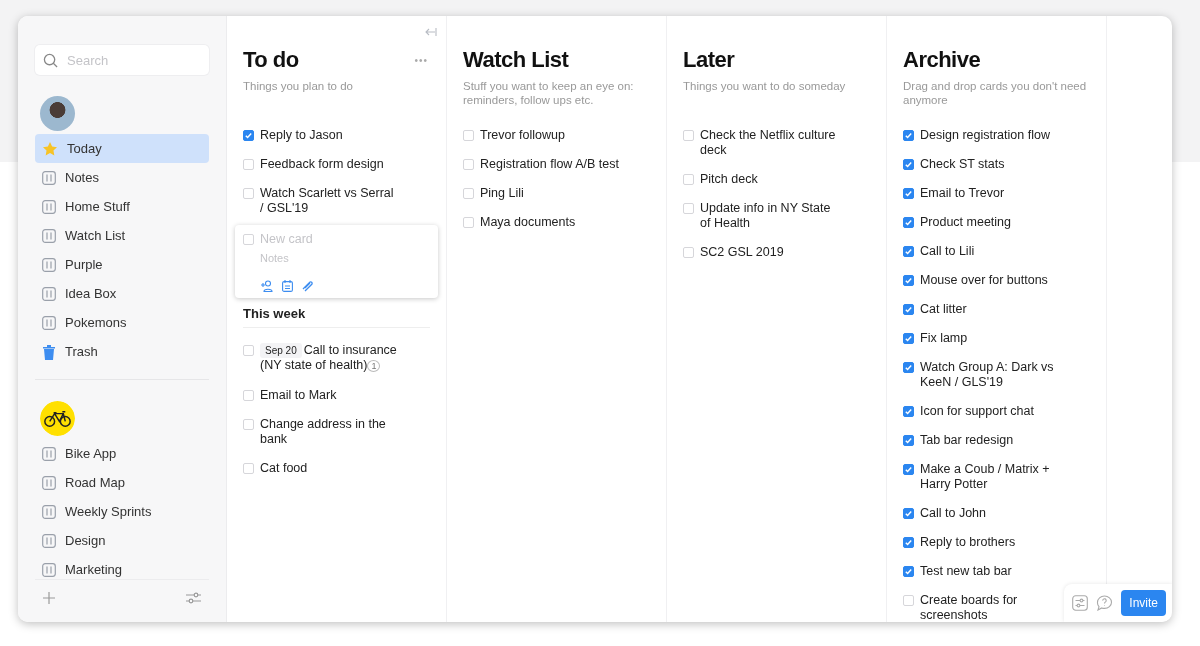 This screenshot has width=1200, height=646. I want to click on column-description: Drag and drop cards you don't need anymore, so click(995, 93).